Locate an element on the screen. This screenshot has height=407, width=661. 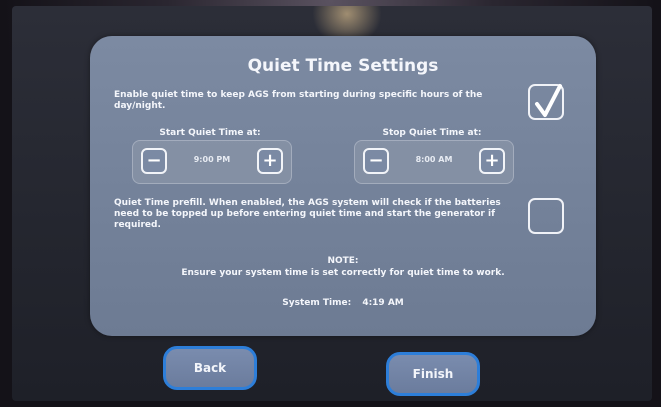
stop-time-stepper: − 8:00 AM + is located at coordinates (434, 162).